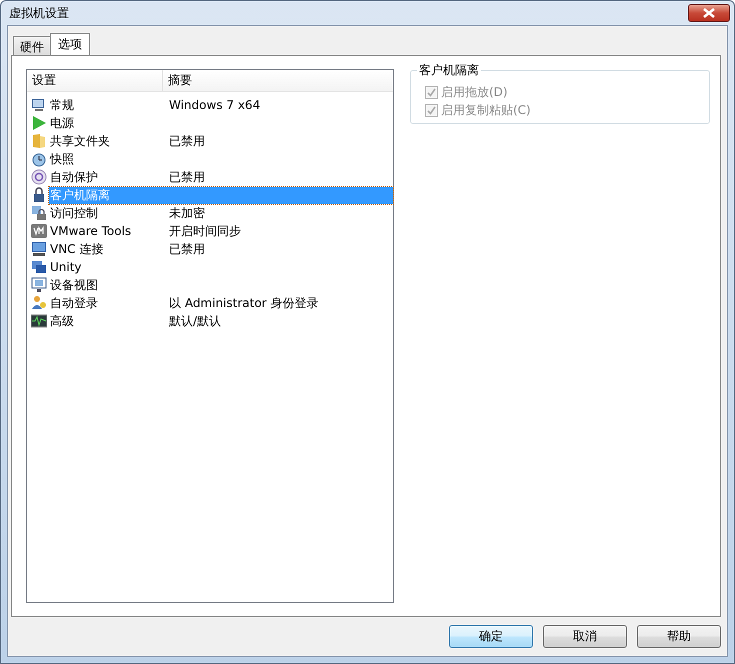 The height and width of the screenshot is (664, 735). I want to click on column-header: 摘要, so click(177, 80).